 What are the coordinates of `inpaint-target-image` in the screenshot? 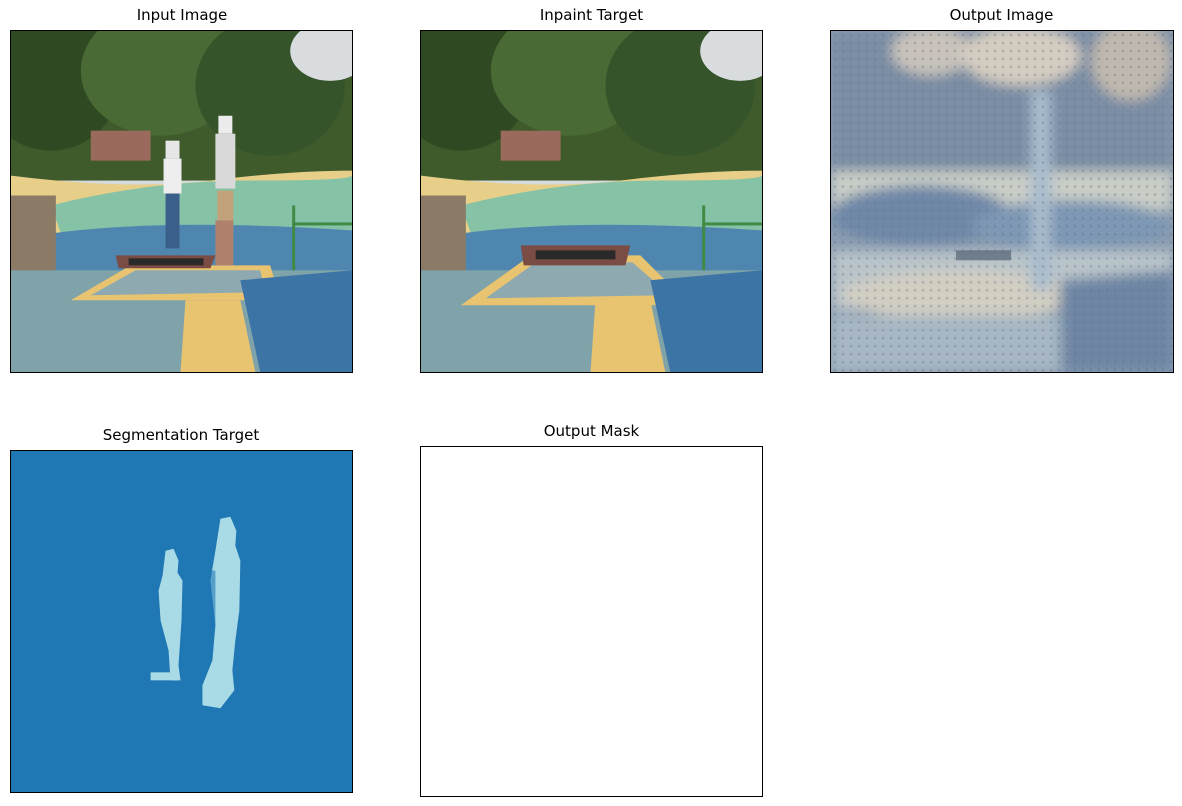 It's located at (591, 201).